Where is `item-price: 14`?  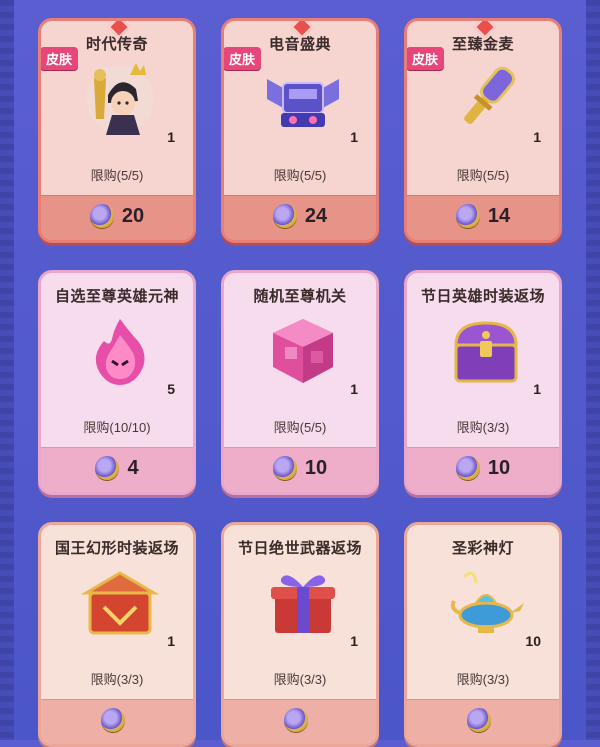
item-price: 14 is located at coordinates (499, 215).